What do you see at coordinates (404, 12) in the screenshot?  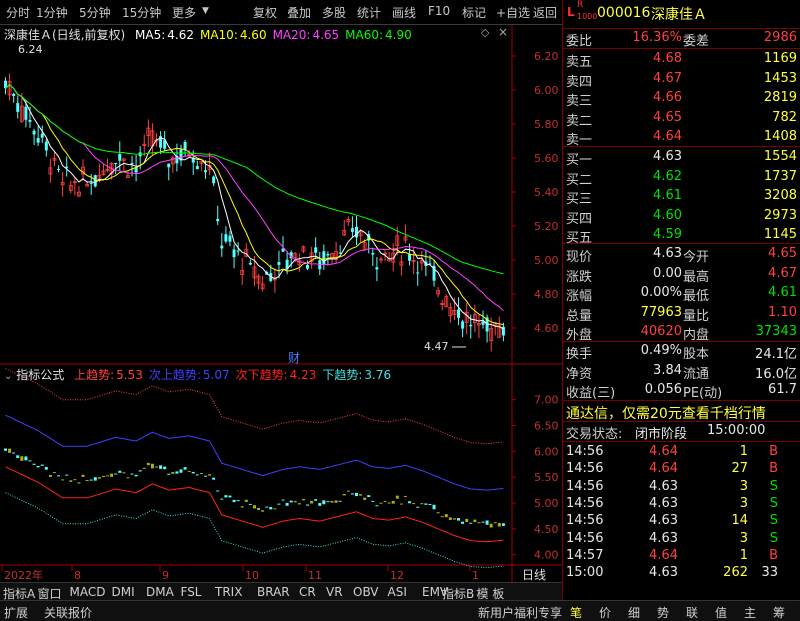 I see `btn-draw: 画线` at bounding box center [404, 12].